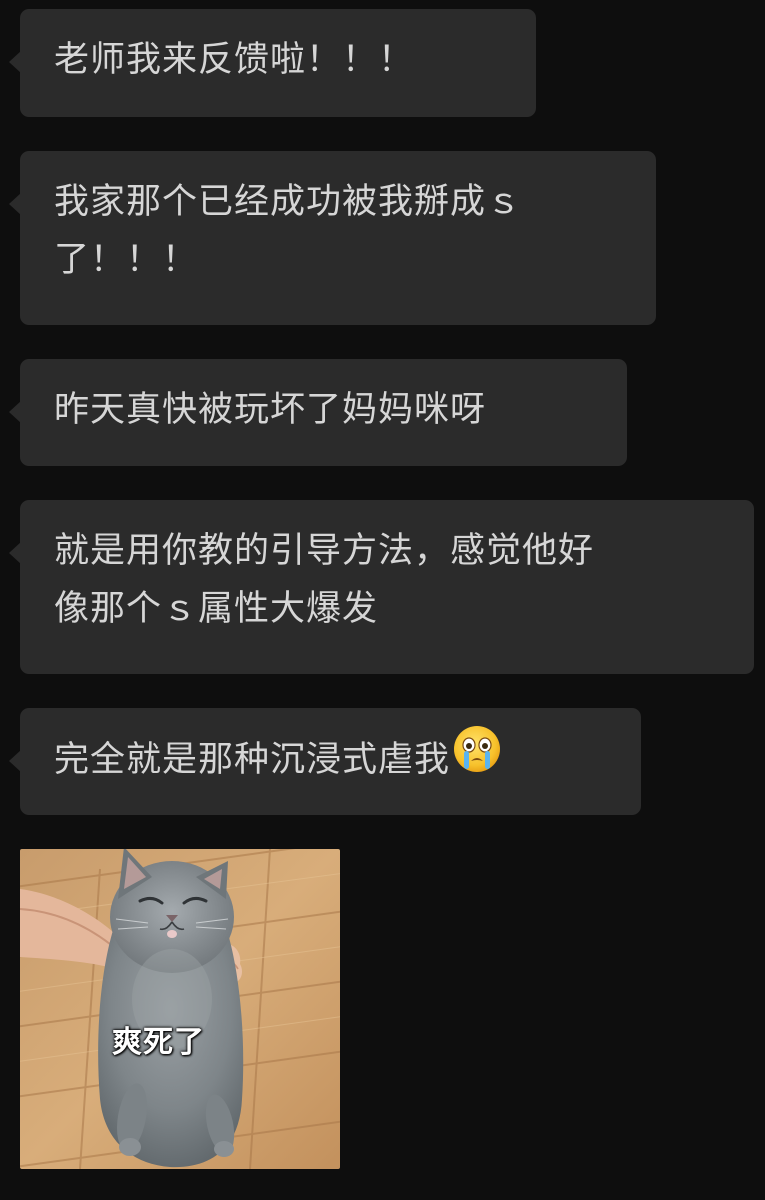 The width and height of the screenshot is (765, 1200). What do you see at coordinates (332, 238) in the screenshot?
I see `message-bubble: 我家那个已经成功被我掰成ｓ 了！！！` at bounding box center [332, 238].